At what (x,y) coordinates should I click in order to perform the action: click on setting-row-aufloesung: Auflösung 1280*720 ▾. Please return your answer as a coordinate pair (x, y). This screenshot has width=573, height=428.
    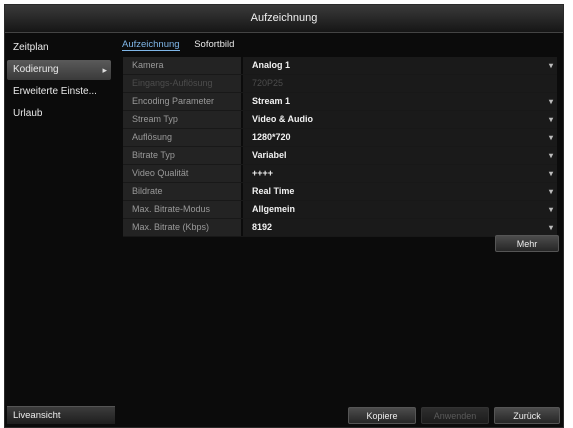
    Looking at the image, I should click on (340, 138).